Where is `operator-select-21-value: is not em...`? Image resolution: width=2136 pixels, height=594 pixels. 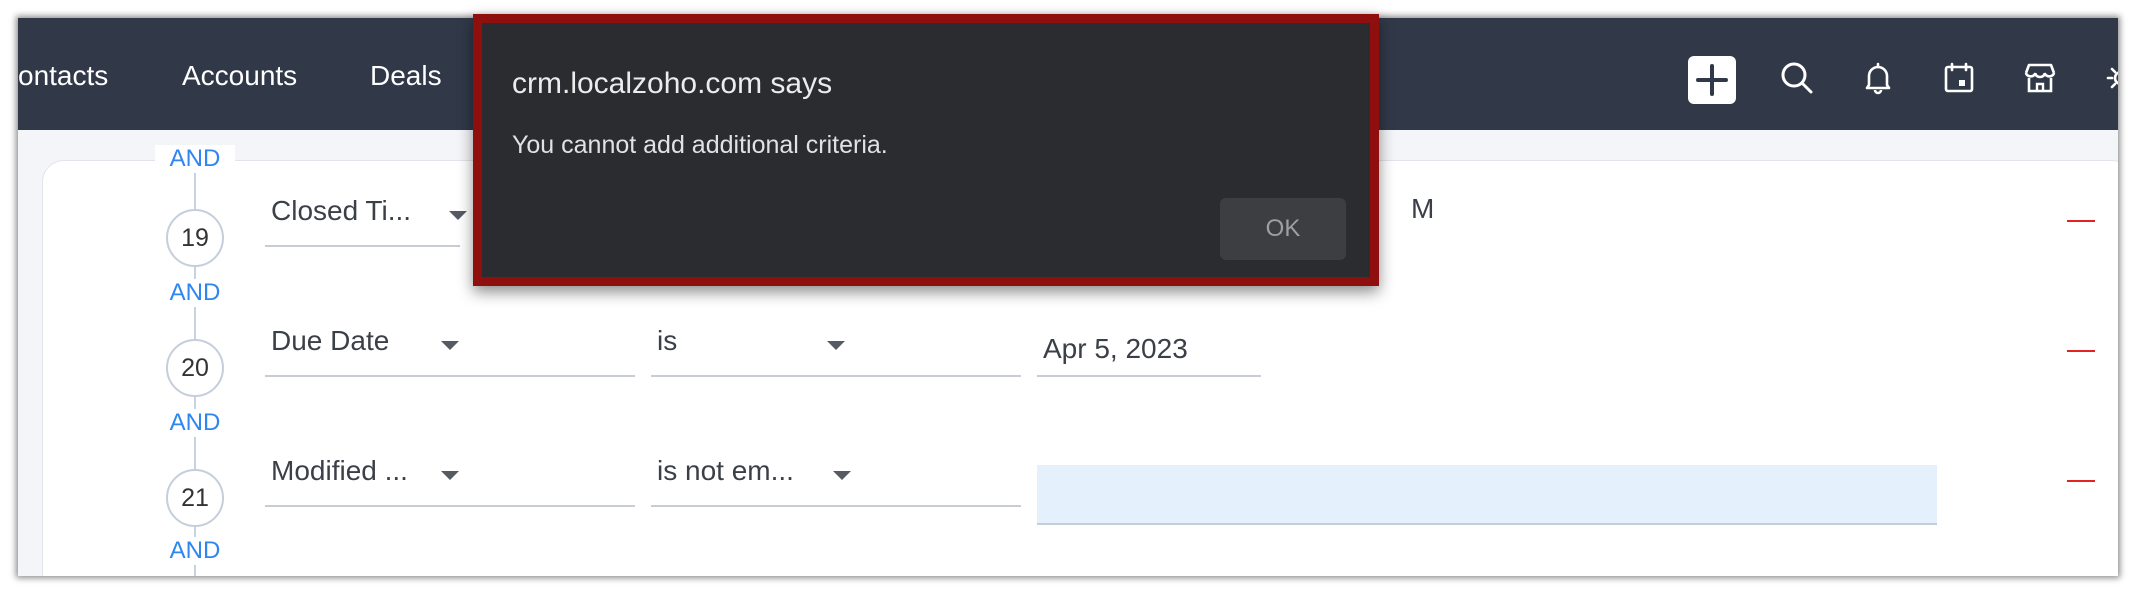 operator-select-21-value: is not em... is located at coordinates (725, 470).